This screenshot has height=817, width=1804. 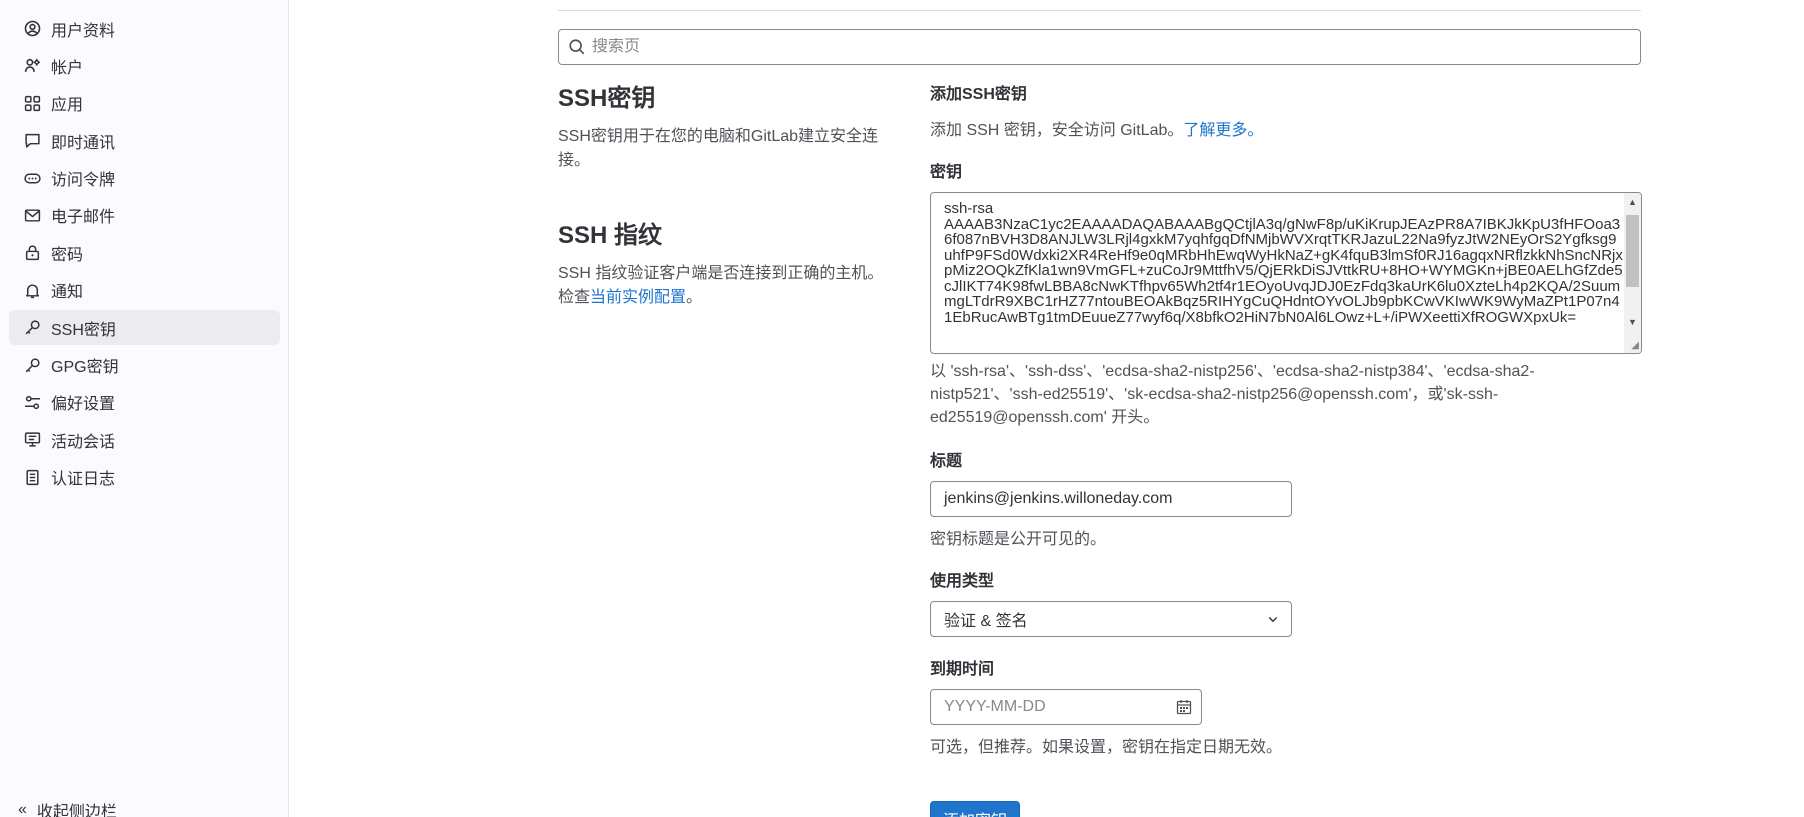 What do you see at coordinates (978, 94) in the screenshot?
I see `add-key-heading: 添加SSH密钥` at bounding box center [978, 94].